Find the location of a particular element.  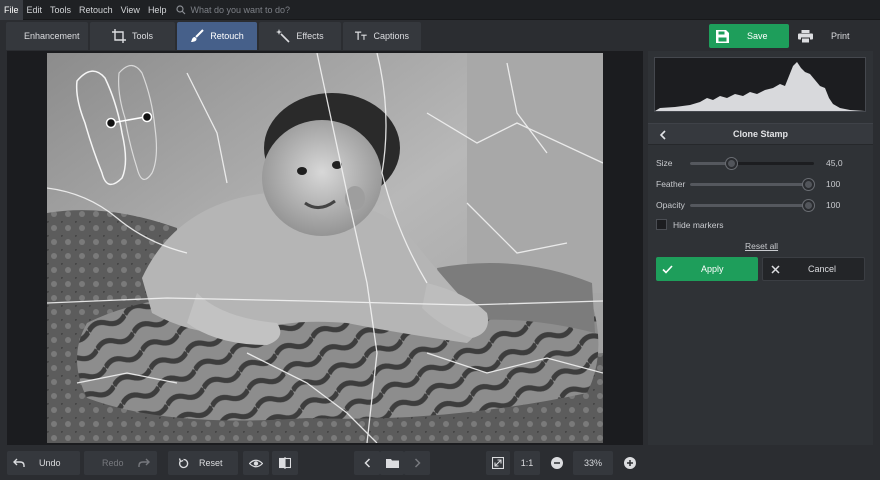

opacity-slider-row: Opacity 100 is located at coordinates (761, 205).